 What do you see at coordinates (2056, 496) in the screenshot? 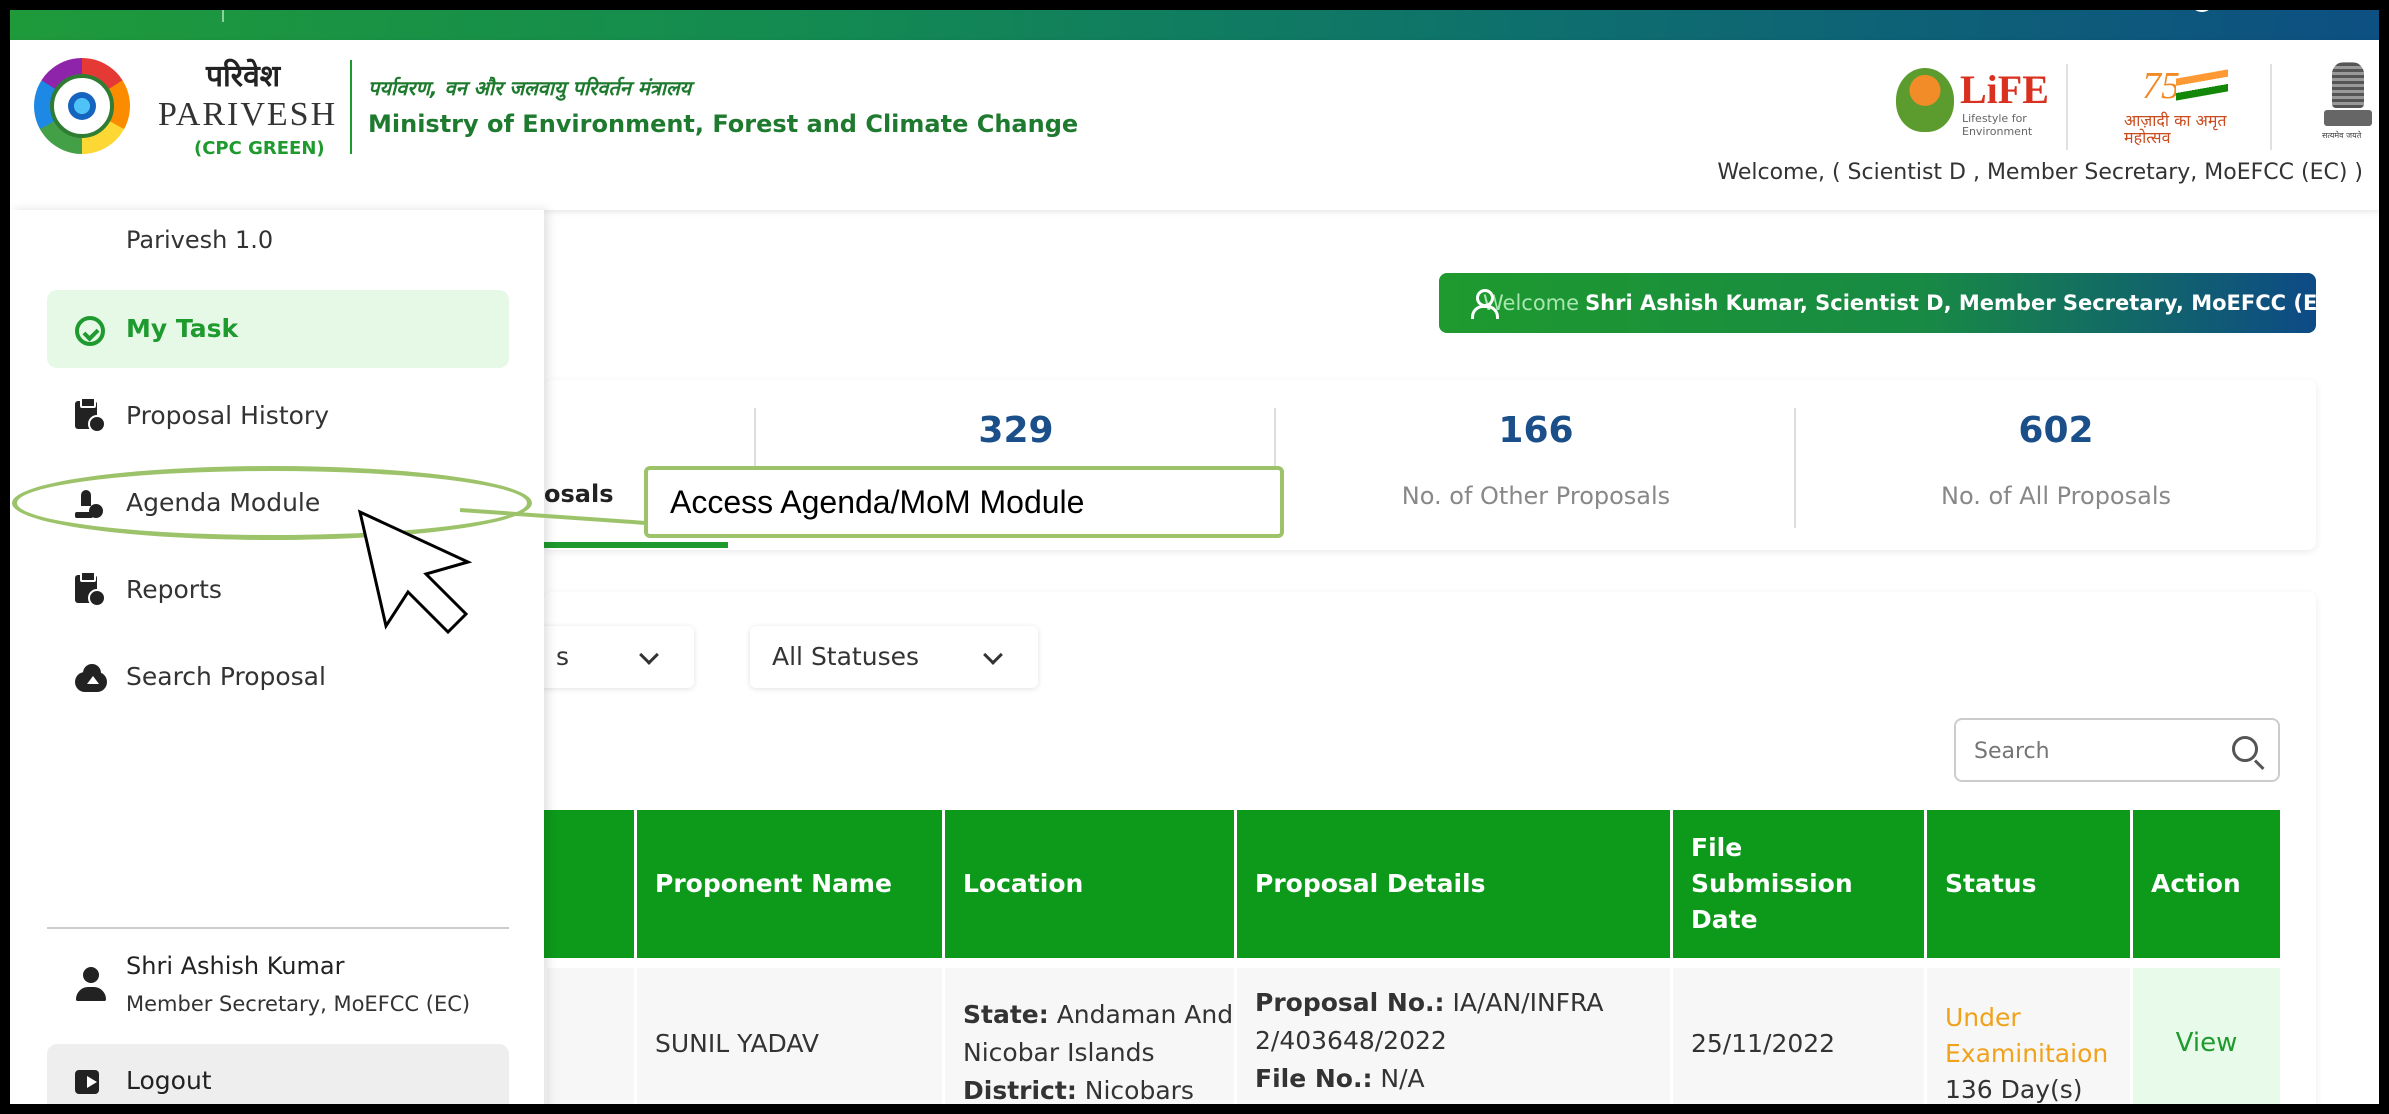
I see `stat-label: No. of All Proposals` at bounding box center [2056, 496].